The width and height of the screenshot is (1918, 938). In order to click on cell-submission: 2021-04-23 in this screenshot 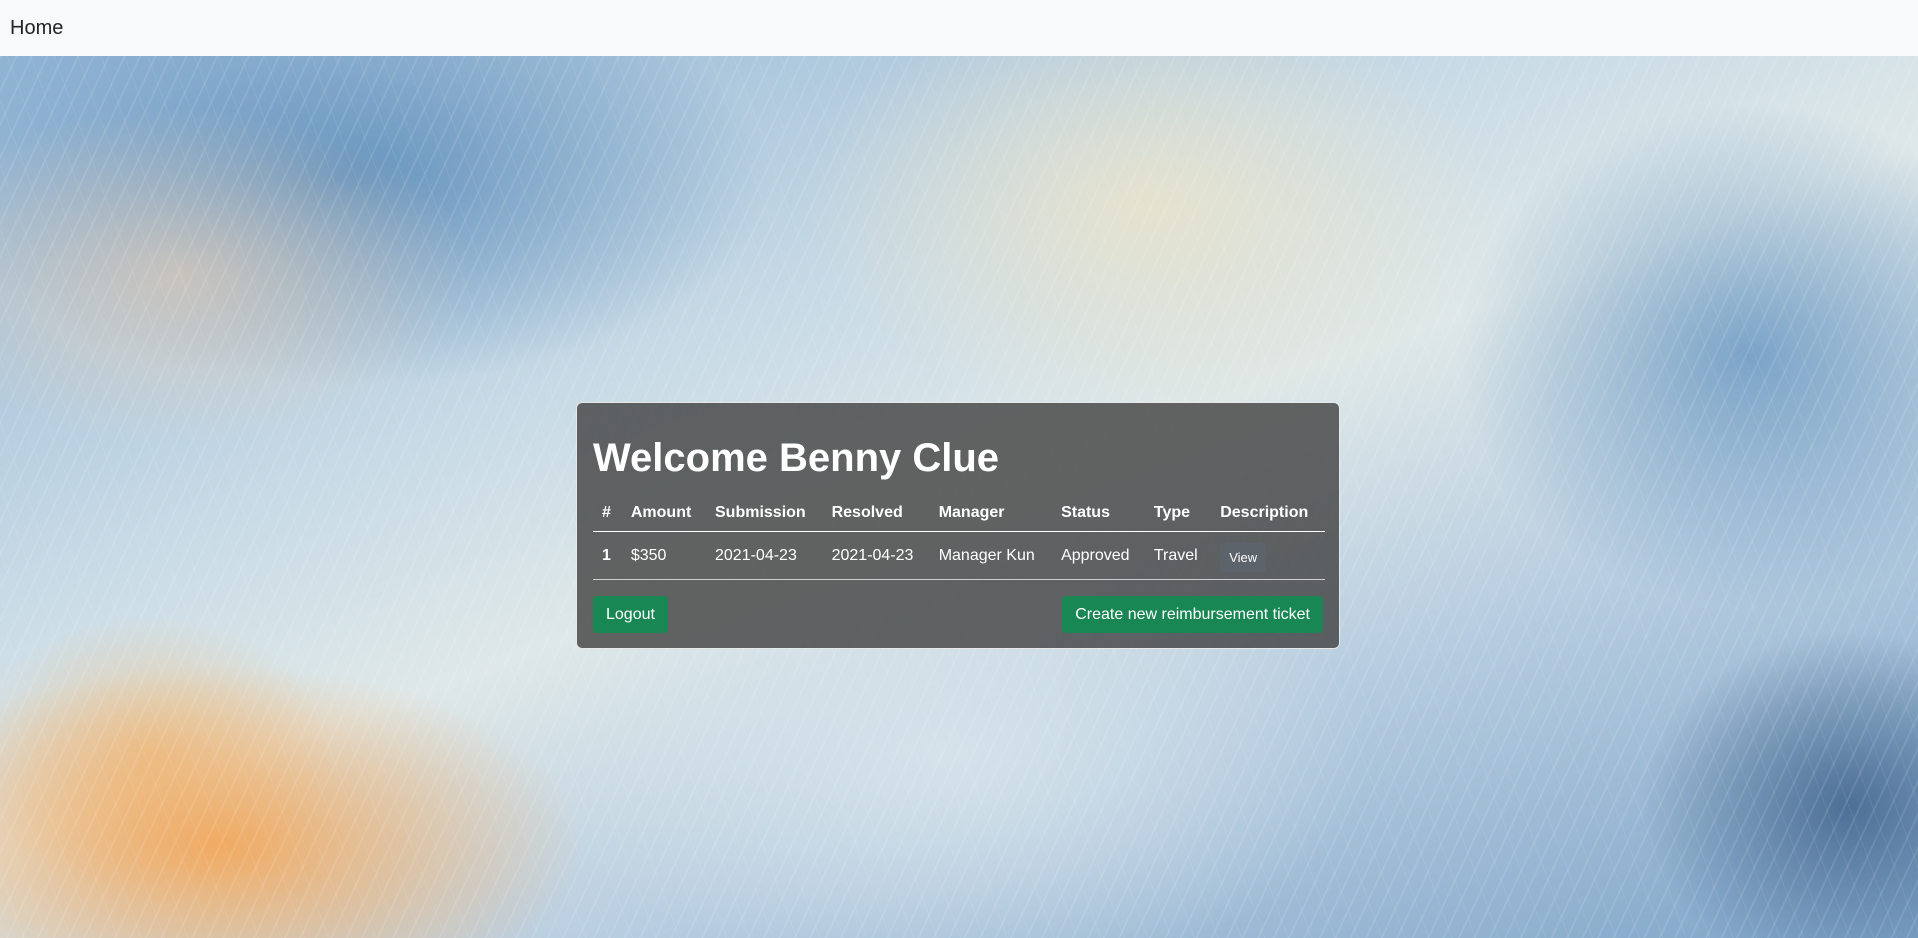, I will do `click(764, 555)`.